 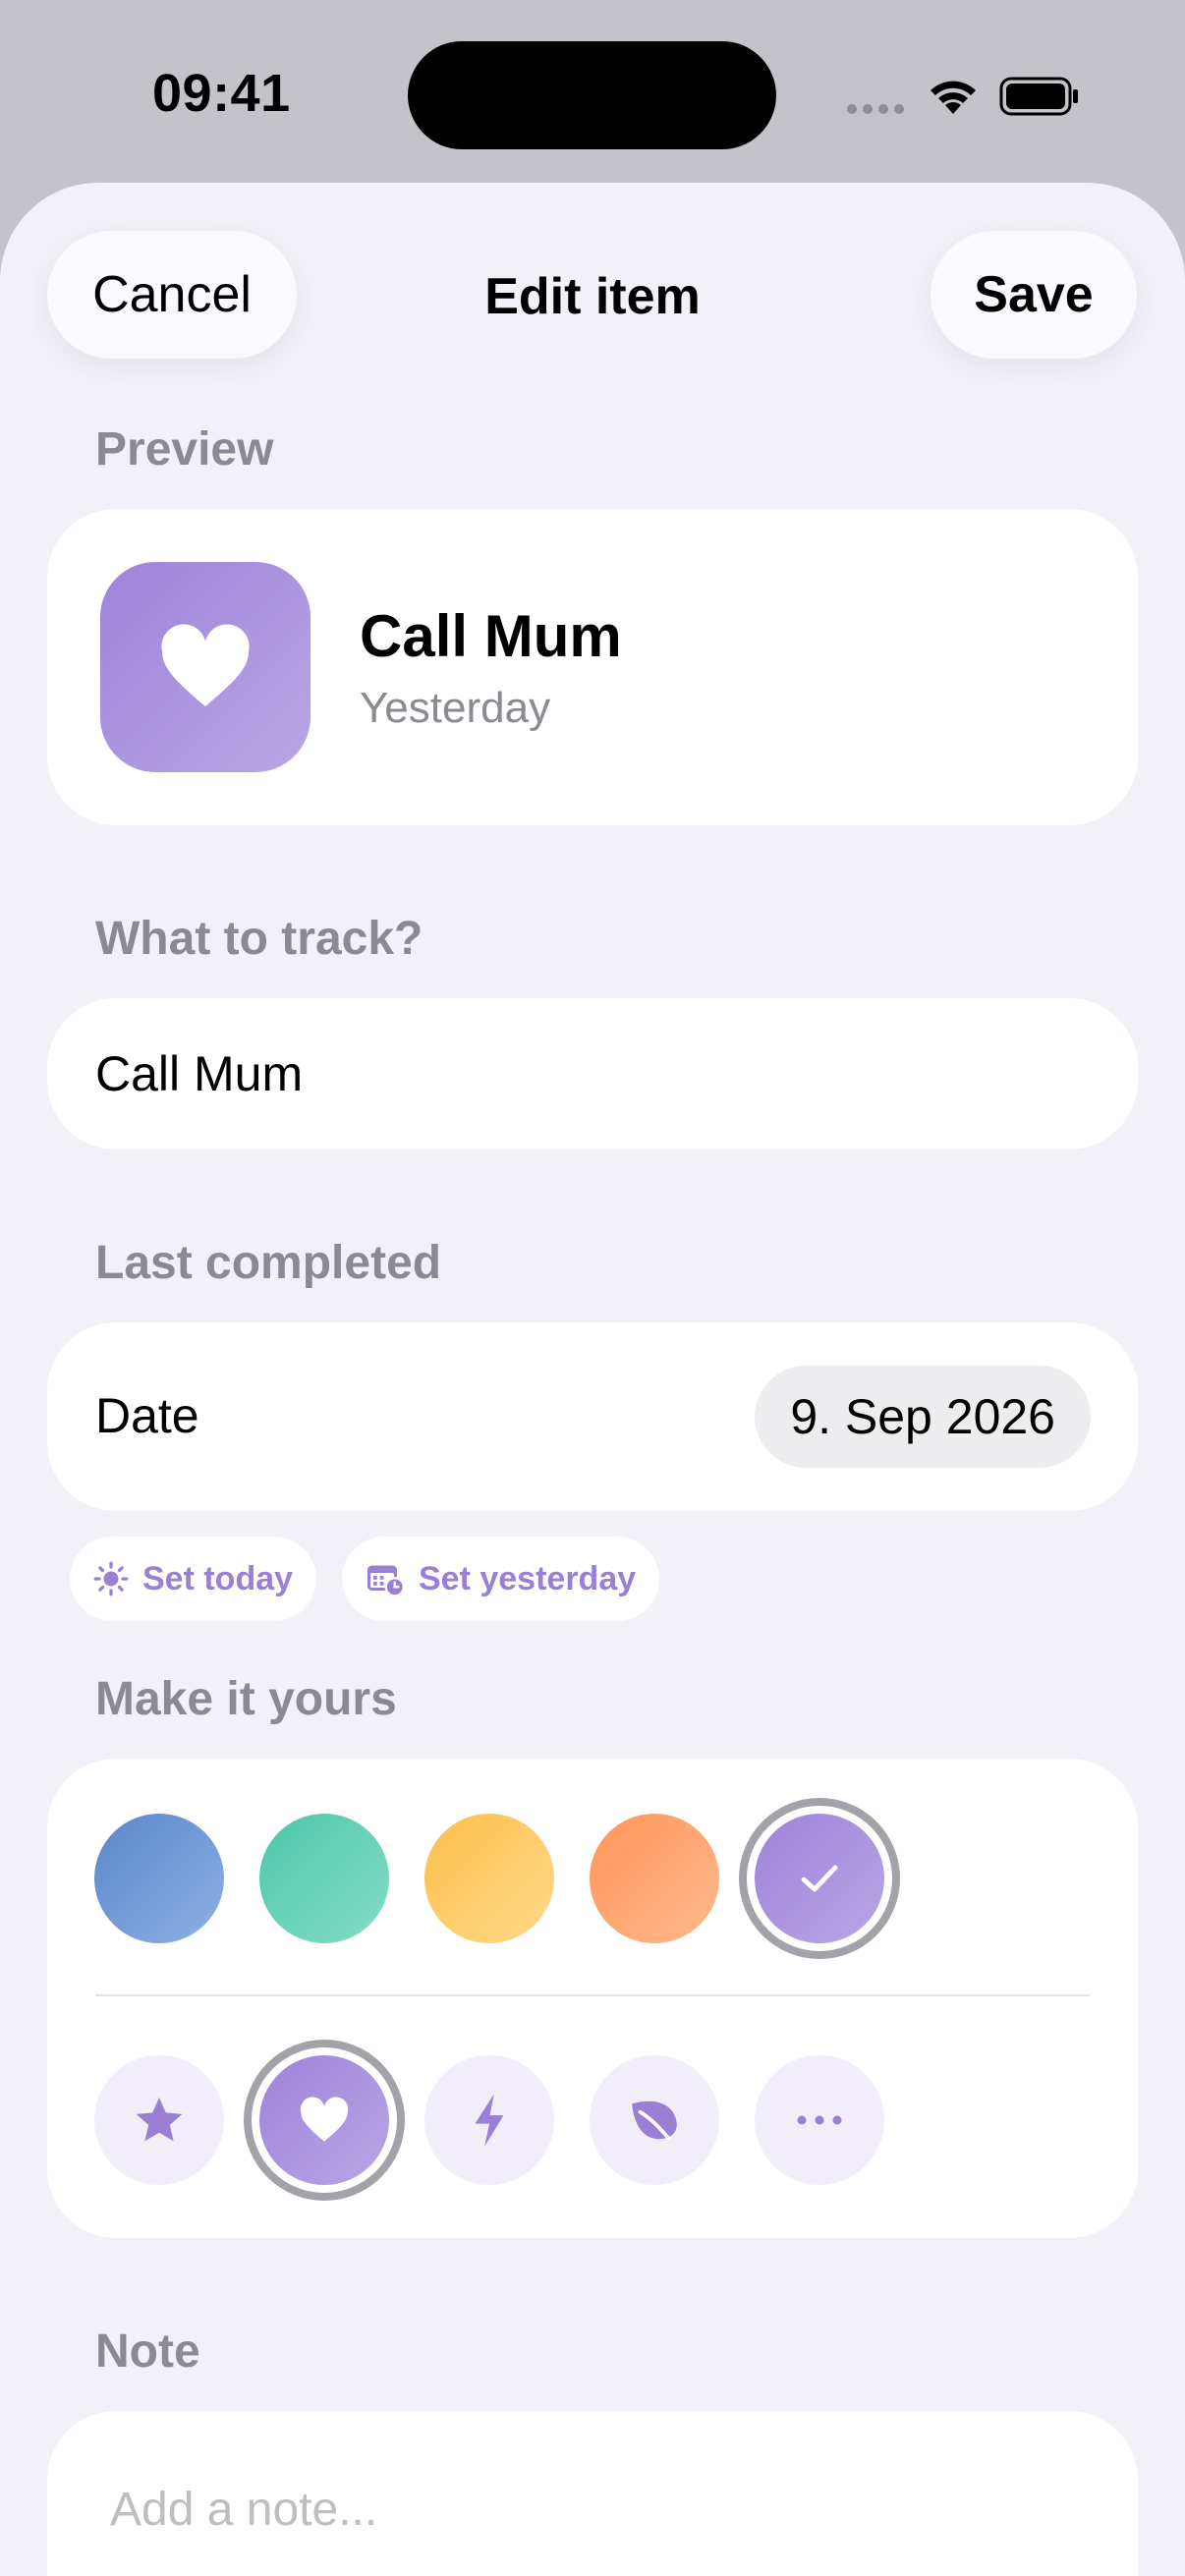 I want to click on divider, so click(x=592, y=1995).